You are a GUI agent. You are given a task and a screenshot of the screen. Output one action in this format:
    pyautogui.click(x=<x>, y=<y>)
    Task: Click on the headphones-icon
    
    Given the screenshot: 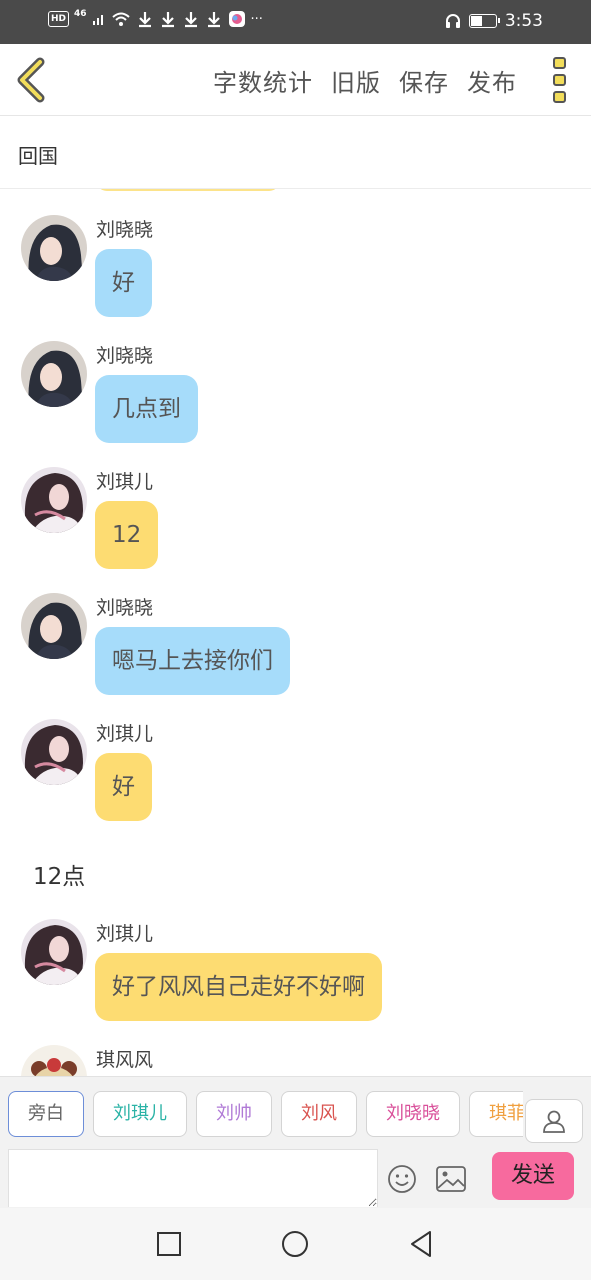 What is the action you would take?
    pyautogui.click(x=453, y=21)
    